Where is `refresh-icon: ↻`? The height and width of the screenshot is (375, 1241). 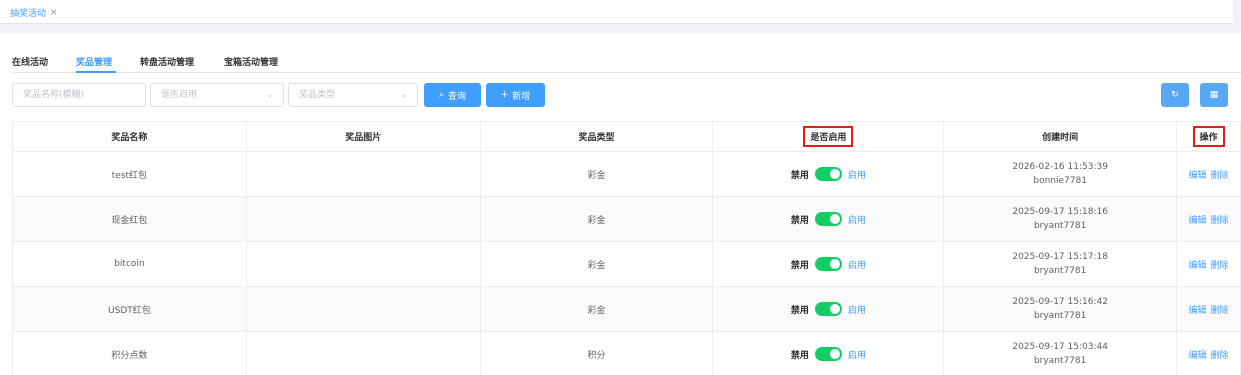
refresh-icon: ↻ is located at coordinates (1175, 95).